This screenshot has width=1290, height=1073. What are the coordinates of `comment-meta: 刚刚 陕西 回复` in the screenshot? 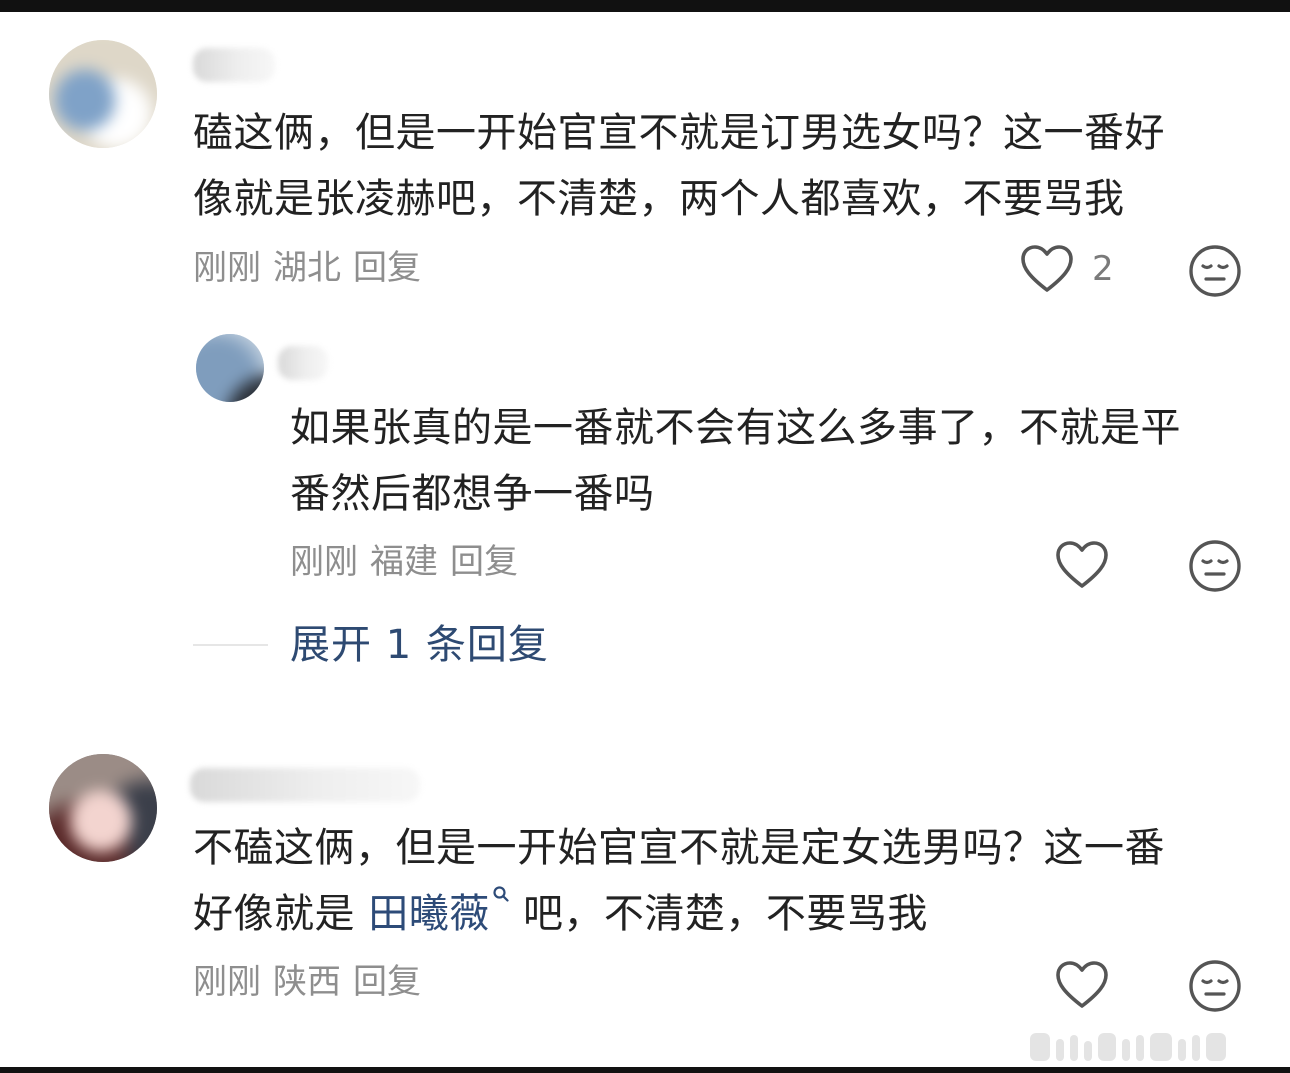 It's located at (313, 982).